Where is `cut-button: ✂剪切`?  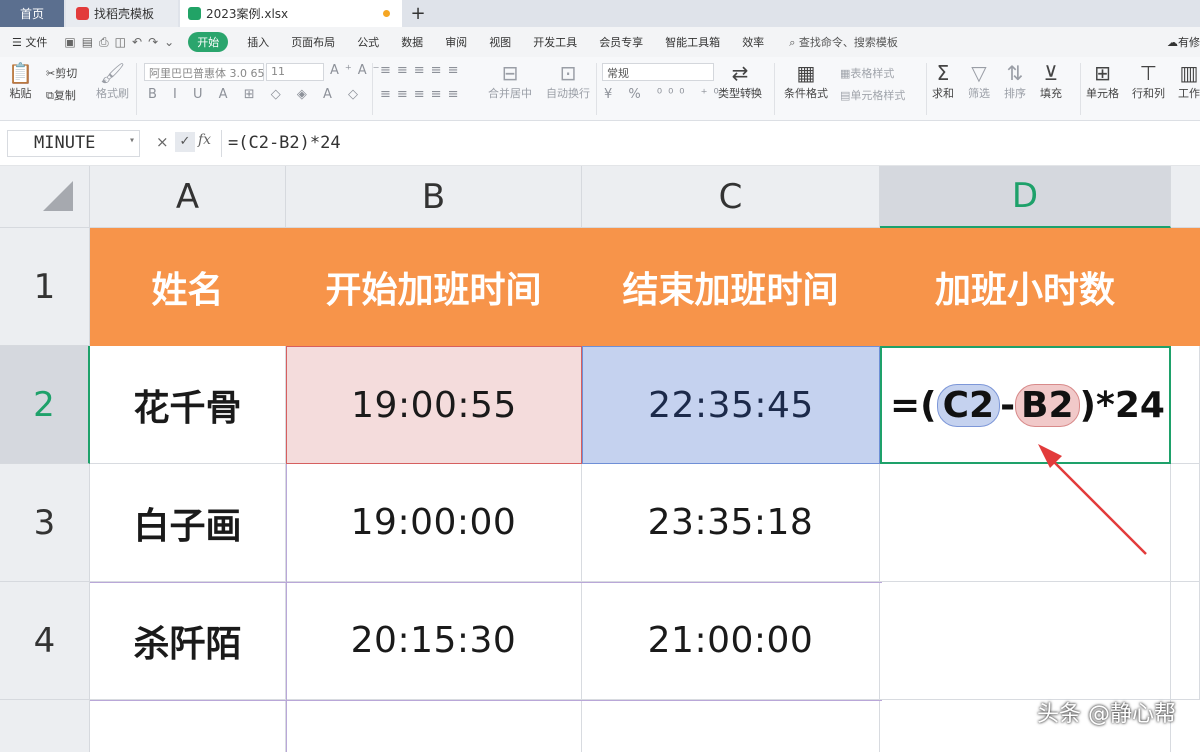 cut-button: ✂剪切 is located at coordinates (61, 73).